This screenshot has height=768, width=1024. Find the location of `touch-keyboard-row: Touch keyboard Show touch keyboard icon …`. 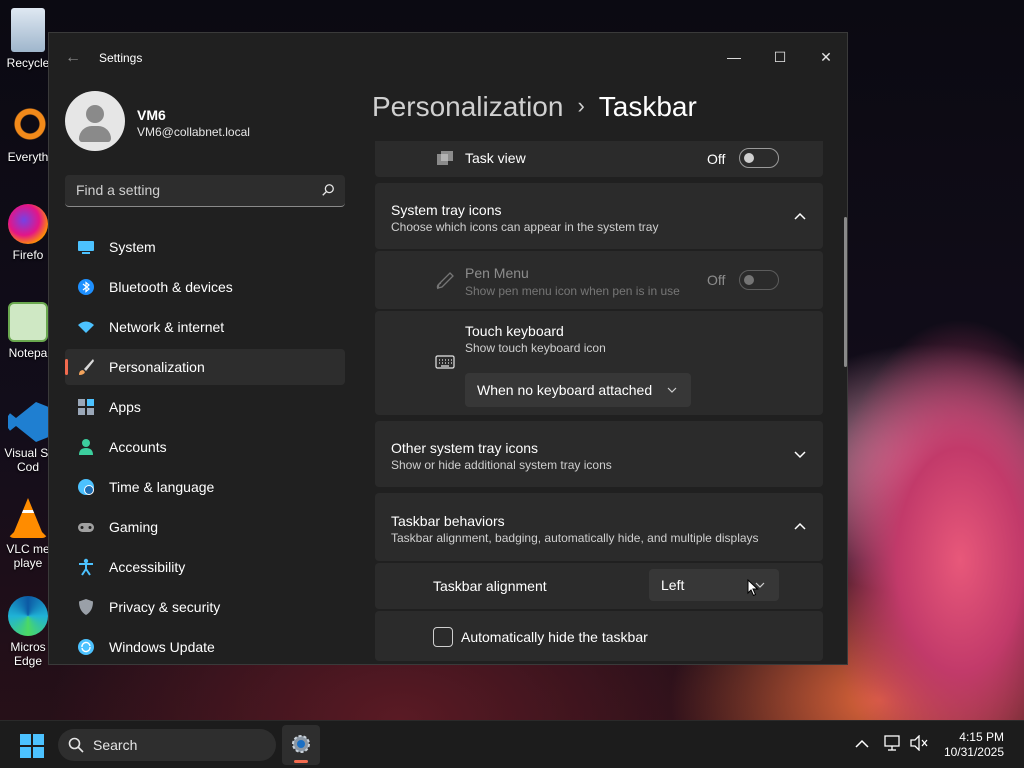

touch-keyboard-row: Touch keyboard Show touch keyboard icon … is located at coordinates (599, 363).